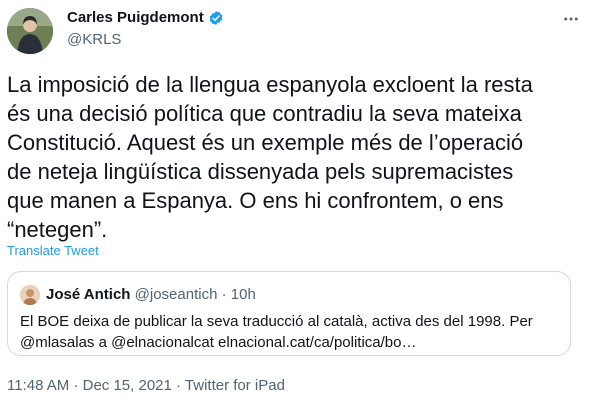  I want to click on quoted-author-handle: @joseantich, so click(176, 294).